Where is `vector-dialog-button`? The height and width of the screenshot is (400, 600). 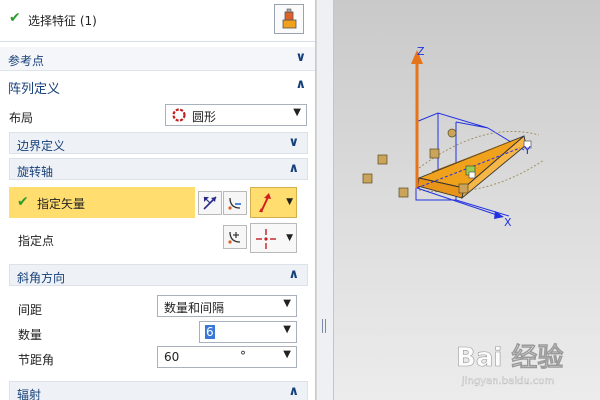
vector-dialog-button is located at coordinates (235, 203).